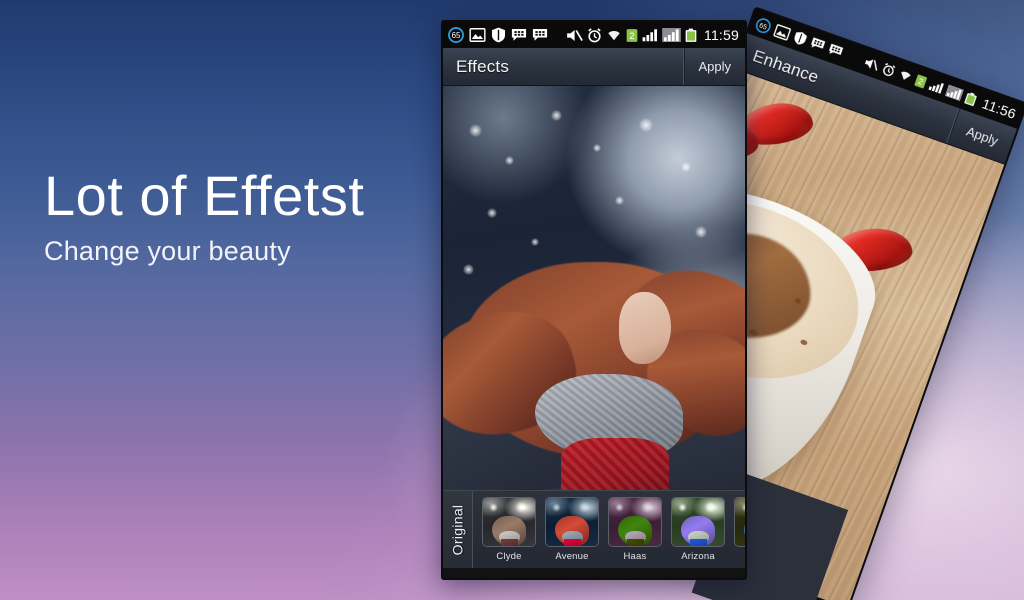 The image size is (1024, 600). I want to click on apply-button: Apply, so click(714, 66).